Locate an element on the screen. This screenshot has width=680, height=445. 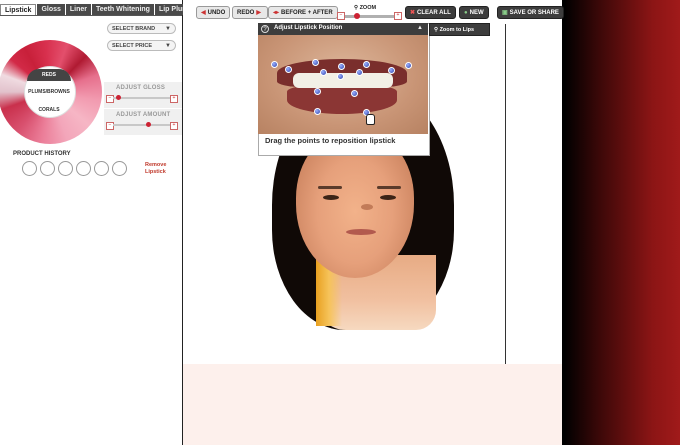
adjust-lipstick-title: Adjust Lipstick Position is located at coordinates (308, 28).